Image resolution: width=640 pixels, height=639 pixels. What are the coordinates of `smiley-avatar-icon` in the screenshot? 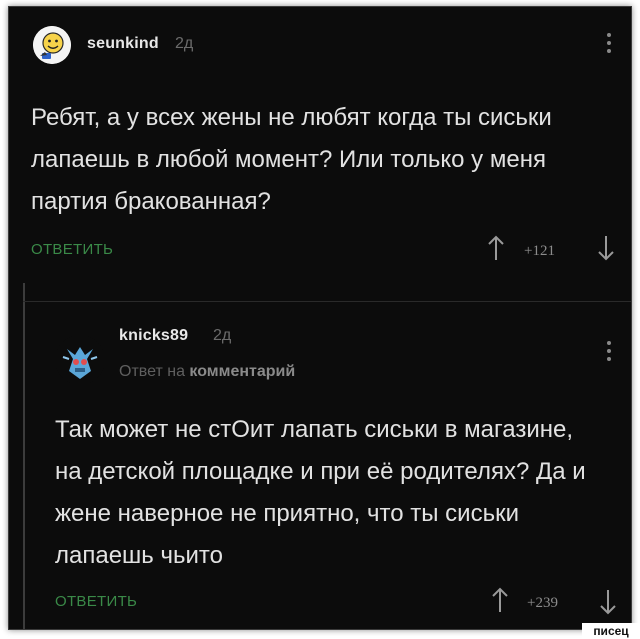 It's located at (52, 45).